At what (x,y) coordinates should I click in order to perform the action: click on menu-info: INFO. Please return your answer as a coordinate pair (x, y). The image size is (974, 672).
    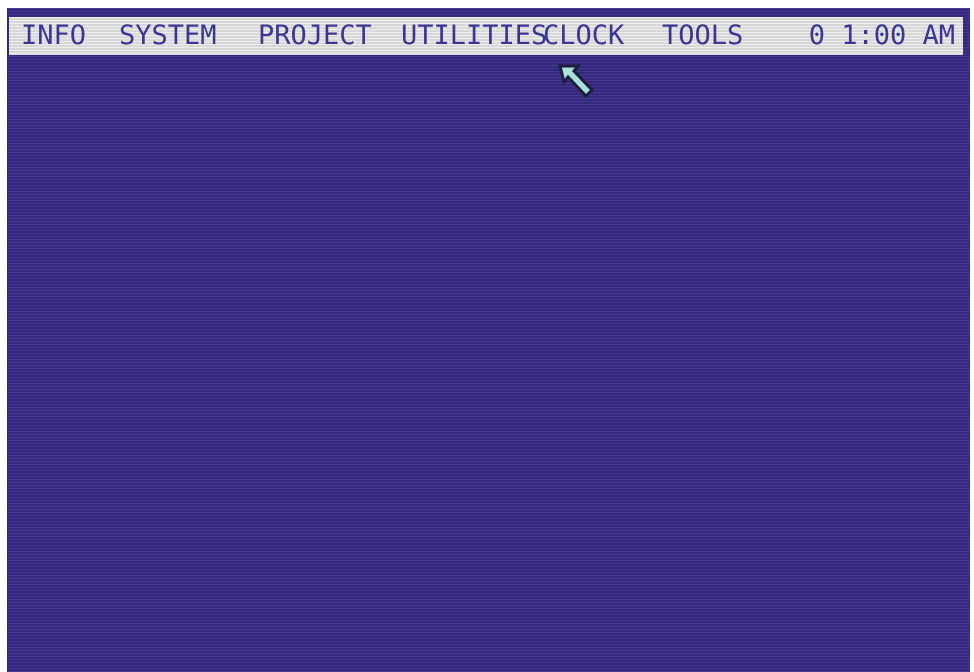
    Looking at the image, I should click on (53, 36).